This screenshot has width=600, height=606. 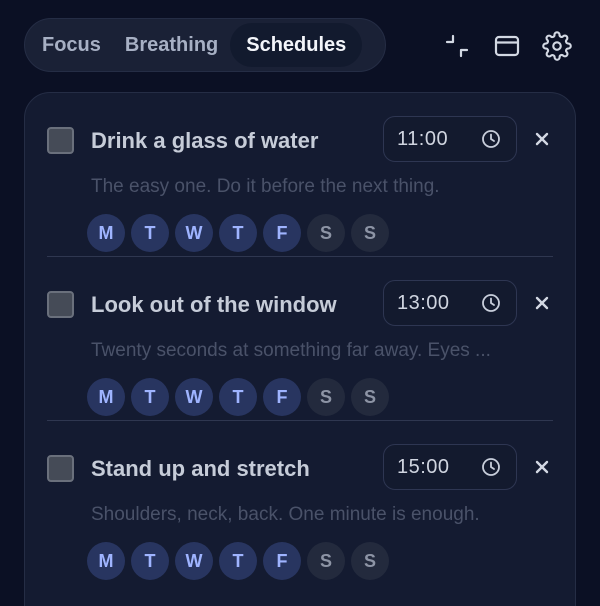 What do you see at coordinates (423, 138) in the screenshot?
I see `time-value: 11:00` at bounding box center [423, 138].